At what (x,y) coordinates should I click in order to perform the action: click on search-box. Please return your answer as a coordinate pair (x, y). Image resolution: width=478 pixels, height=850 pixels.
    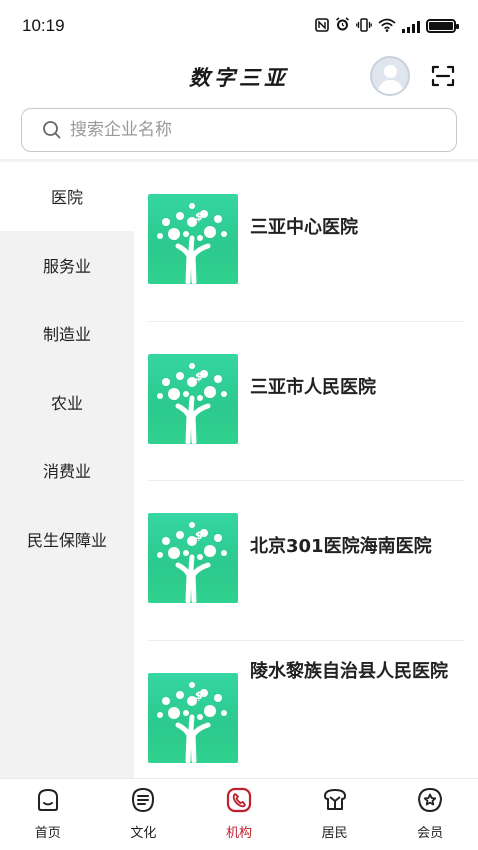
    Looking at the image, I should click on (239, 130).